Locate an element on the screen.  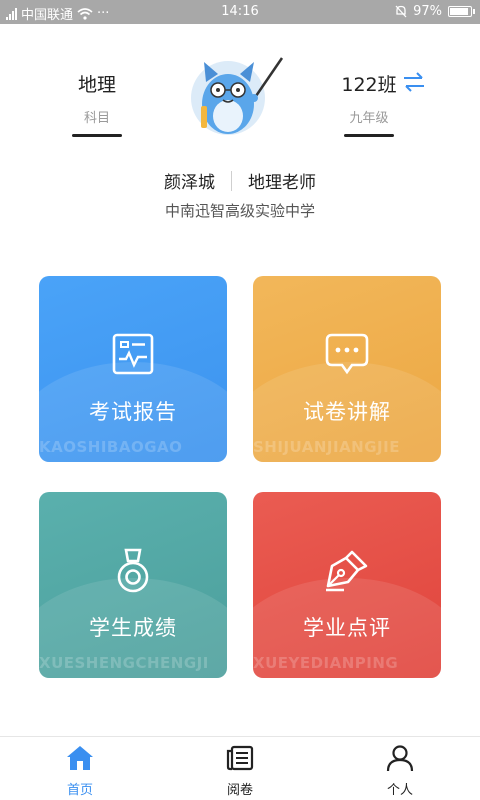
card-watermark: KAOSHIBAOGAO is located at coordinates (111, 447).